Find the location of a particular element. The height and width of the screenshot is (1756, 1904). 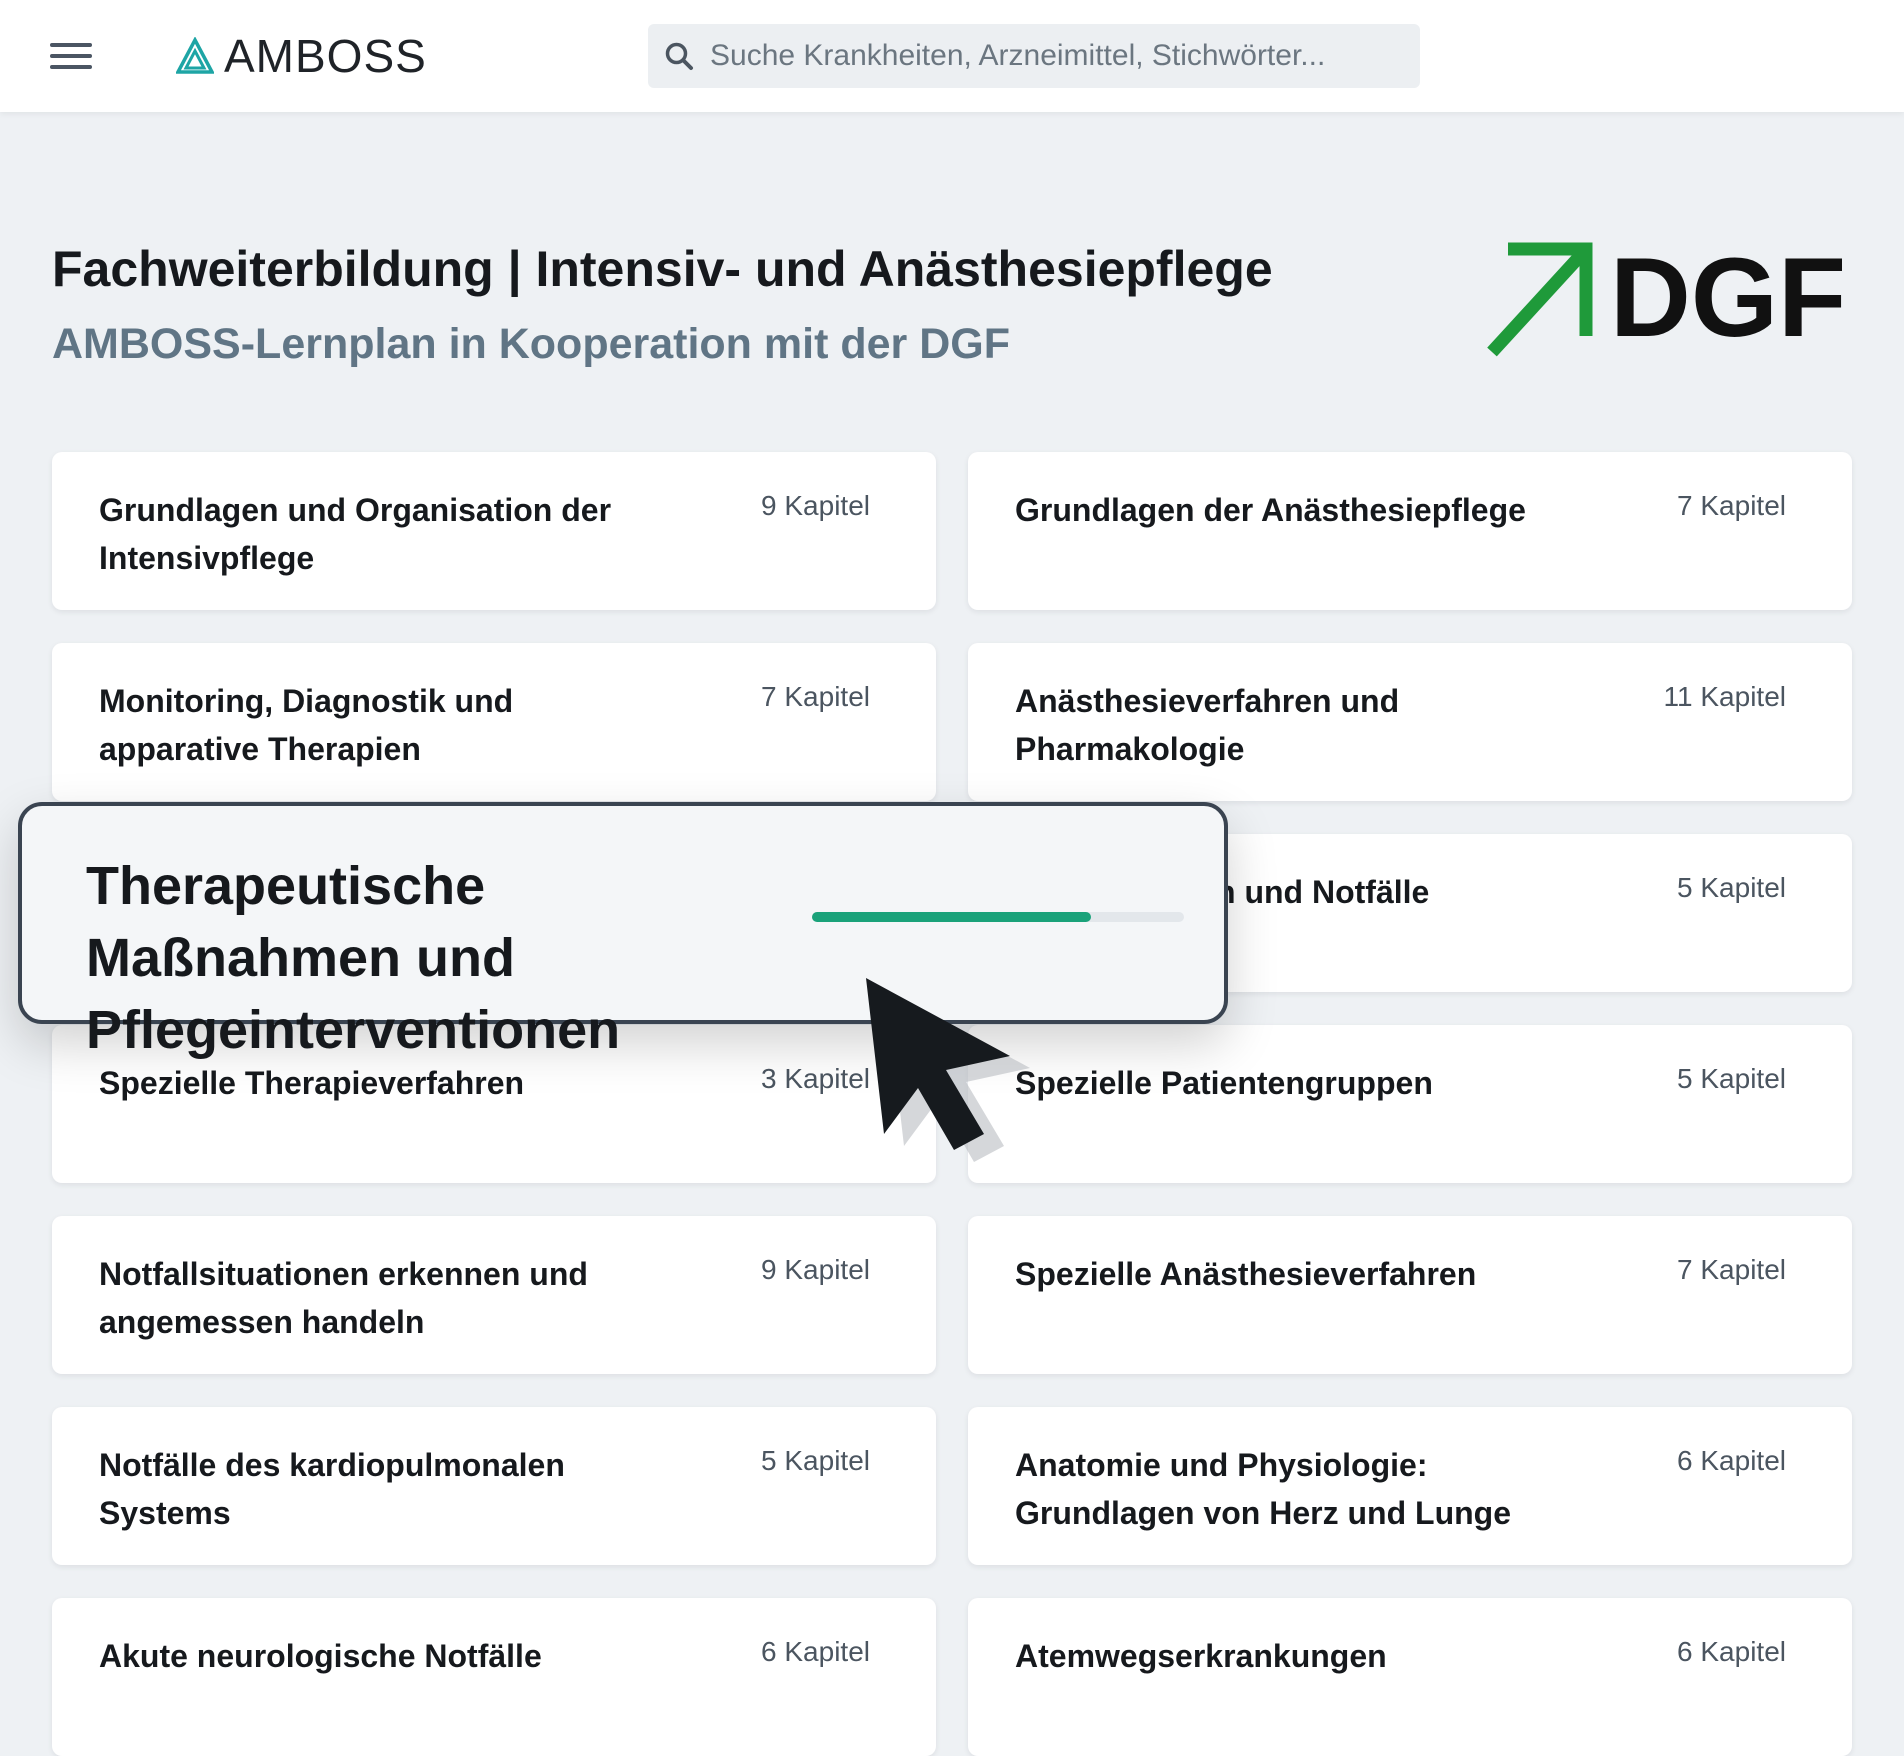

dgf-arrow-icon is located at coordinates (1540, 299).